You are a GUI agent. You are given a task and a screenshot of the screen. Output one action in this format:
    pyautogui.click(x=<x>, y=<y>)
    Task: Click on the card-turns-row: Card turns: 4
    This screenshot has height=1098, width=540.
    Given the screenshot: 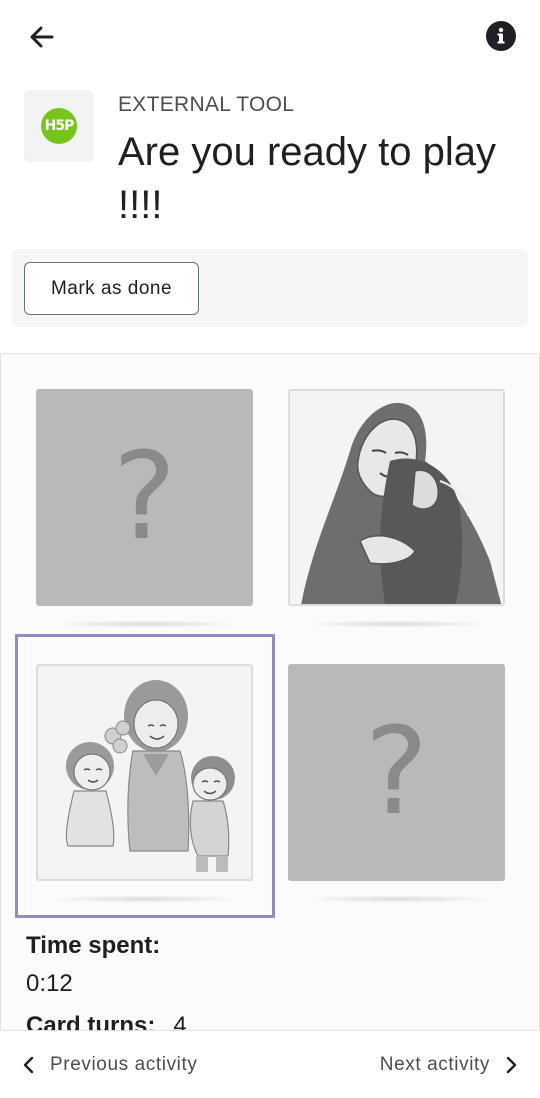 What is the action you would take?
    pyautogui.click(x=106, y=1021)
    